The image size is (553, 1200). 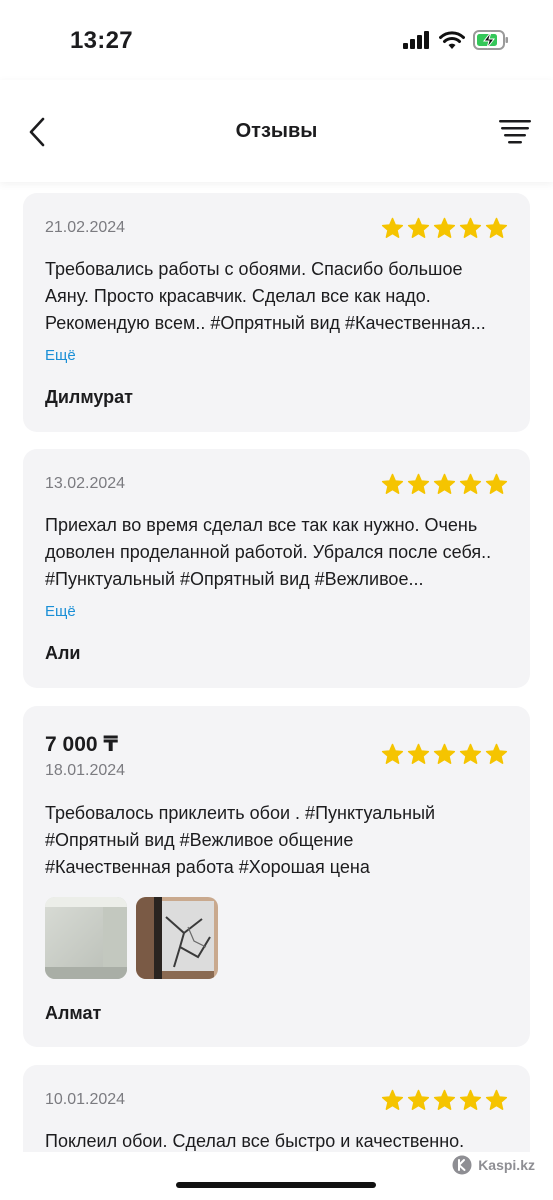 I want to click on status-icons, so click(x=456, y=40).